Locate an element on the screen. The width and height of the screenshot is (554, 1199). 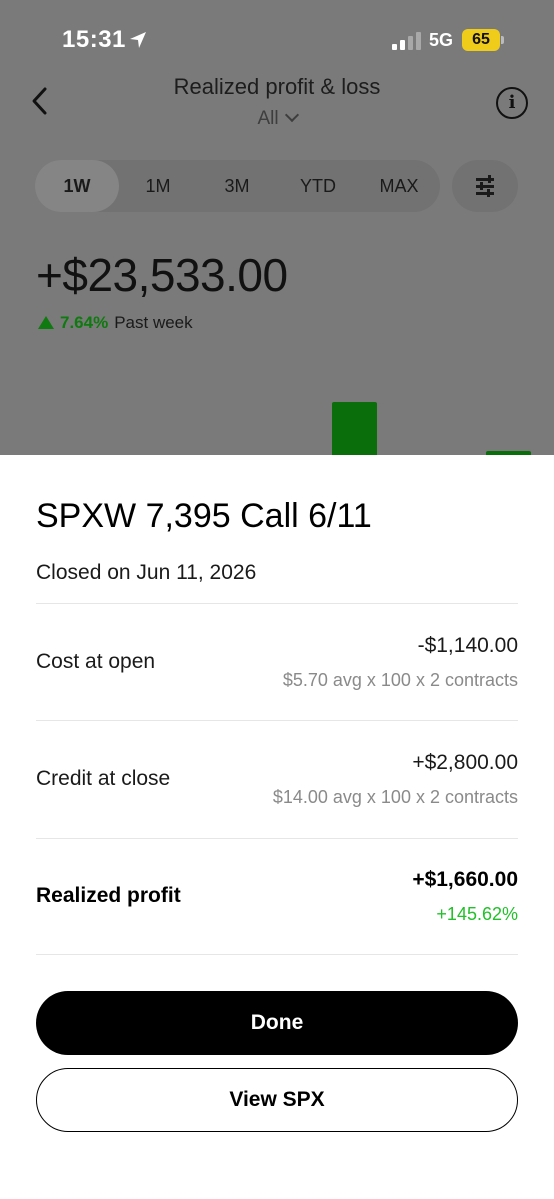
credit-at-close-detail: $14.00 avg x 100 x 2 contracts is located at coordinates (395, 797).